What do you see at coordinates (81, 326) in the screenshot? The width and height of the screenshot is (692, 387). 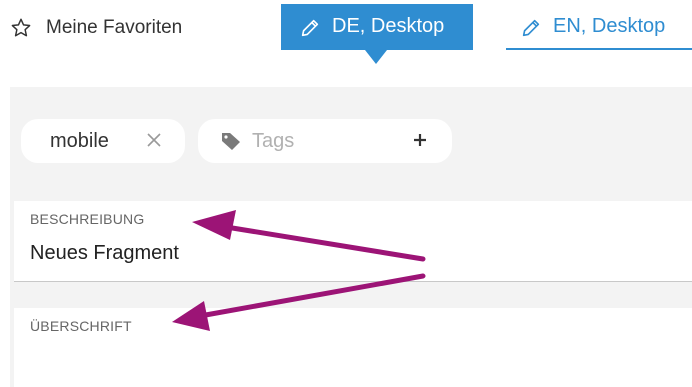 I see `heading-label: ÜBERSCHRIFT` at bounding box center [81, 326].